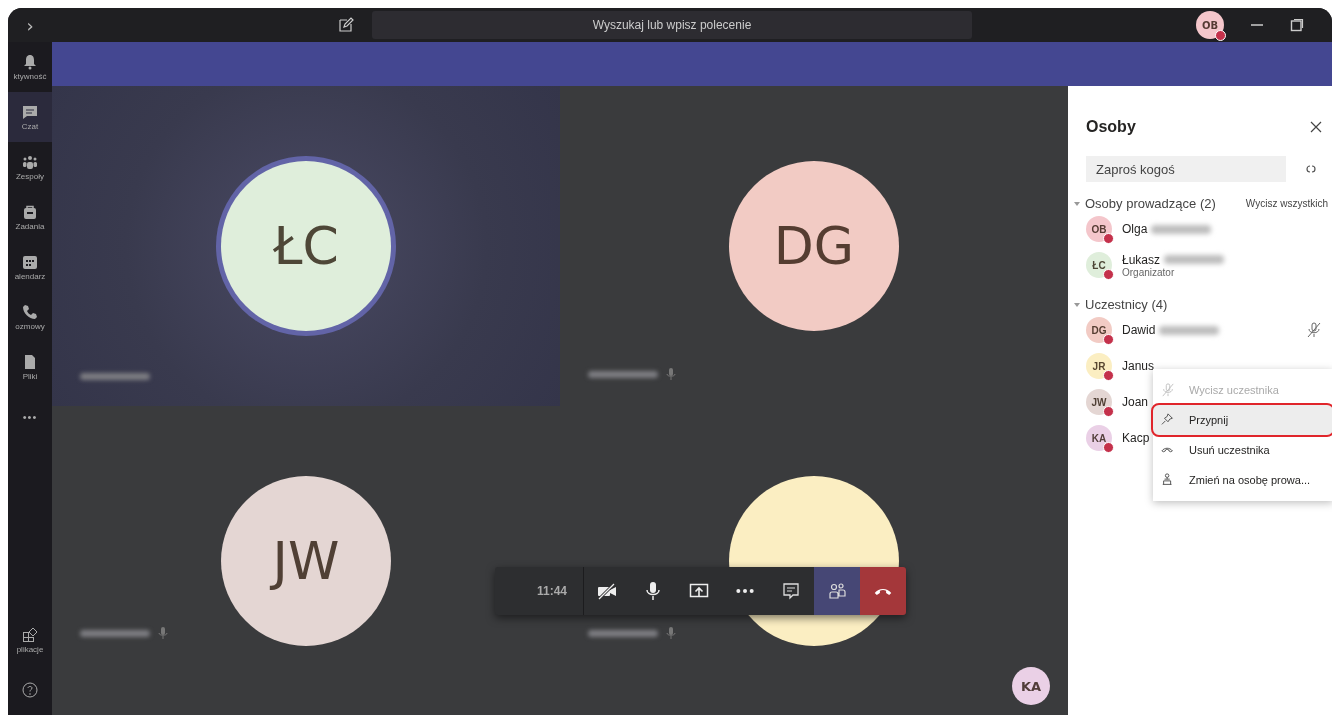 The height and width of the screenshot is (715, 1340). Describe the element at coordinates (1150, 203) in the screenshot. I see `section-title: Osoby prowadzące (2)` at that location.